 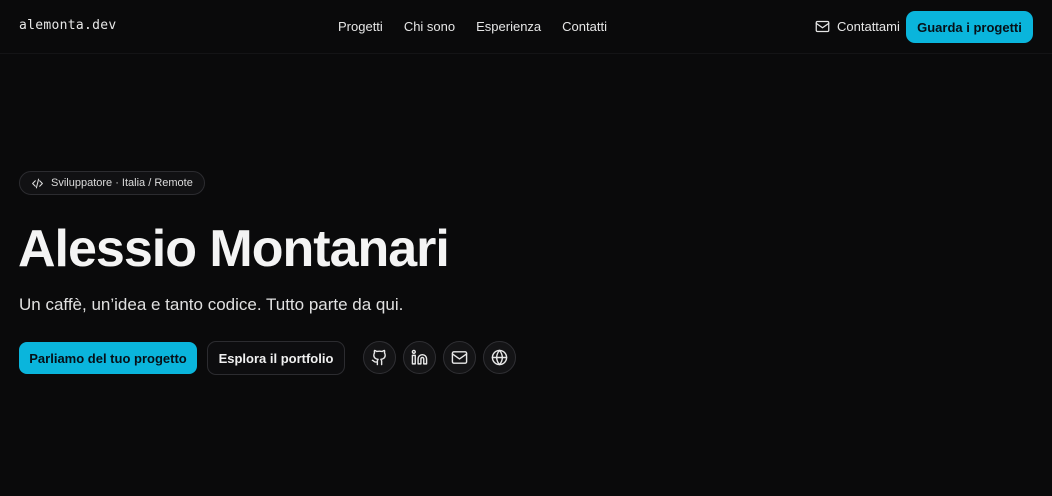 I want to click on main-nav: Progetti Chi sono Esperienza Contatti, so click(x=472, y=26).